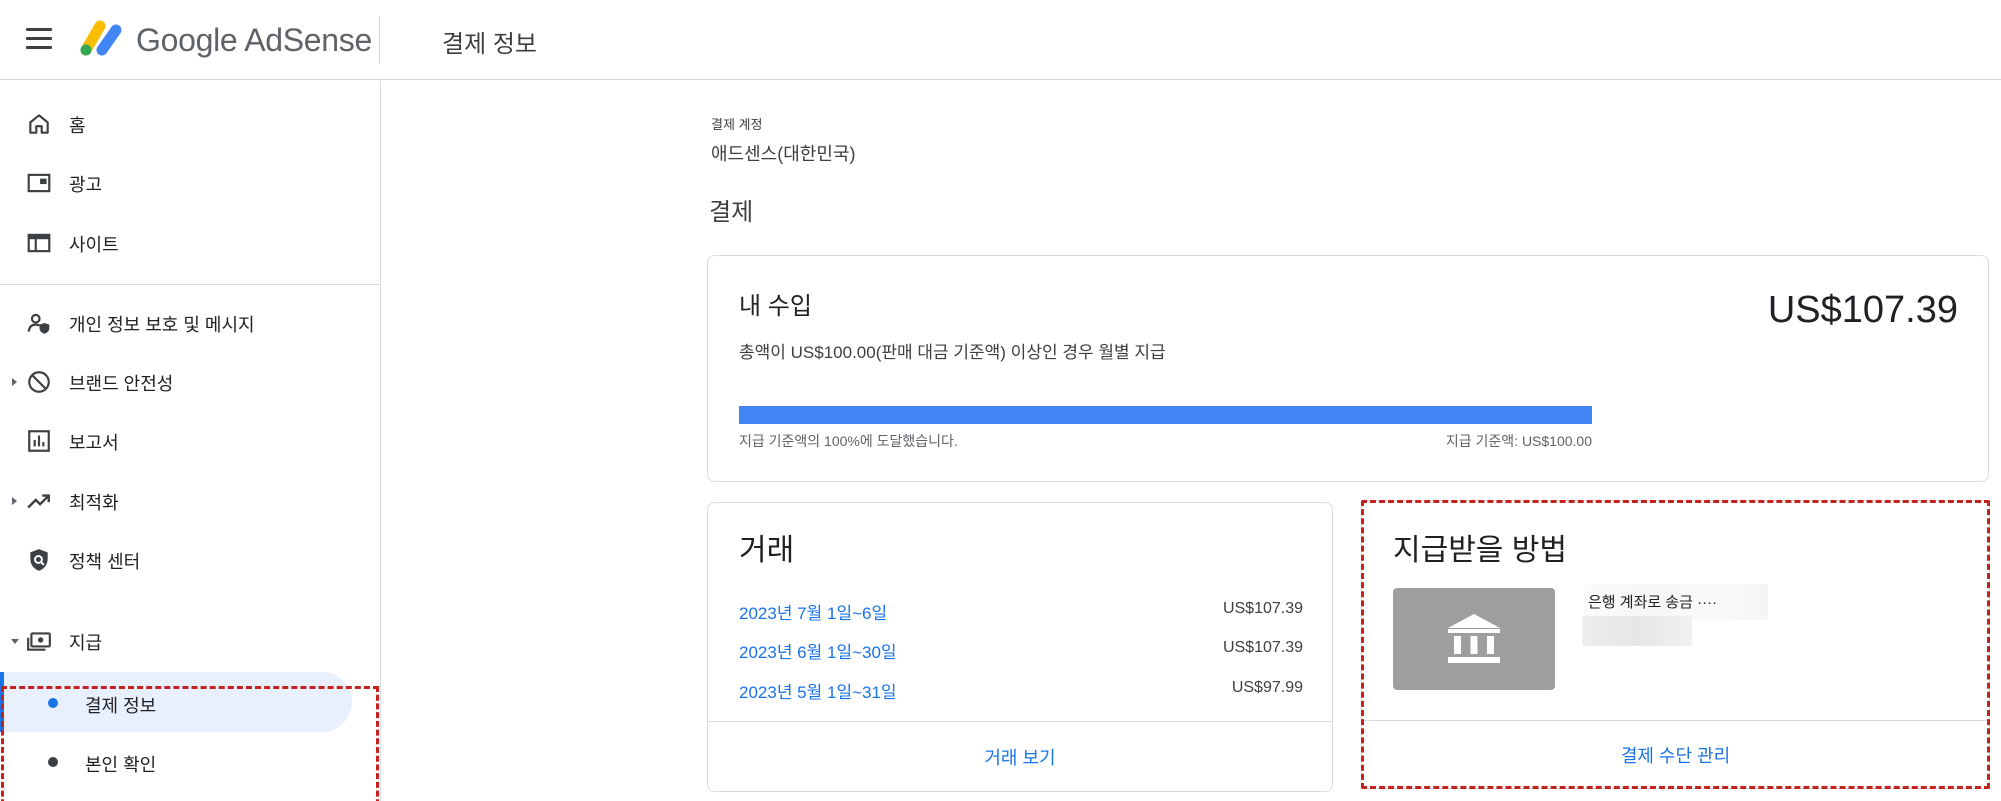 The image size is (2001, 801). What do you see at coordinates (818, 690) in the screenshot?
I see `transaction-date-link: 2023년 5월 1일~31일` at bounding box center [818, 690].